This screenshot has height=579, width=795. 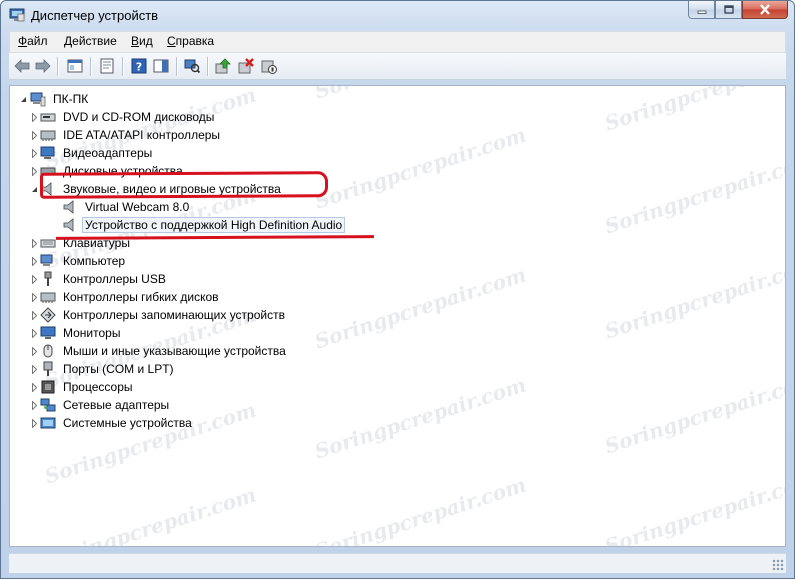 I want to click on menu-bar: Файл Действие Вид Справка, so click(x=397, y=42).